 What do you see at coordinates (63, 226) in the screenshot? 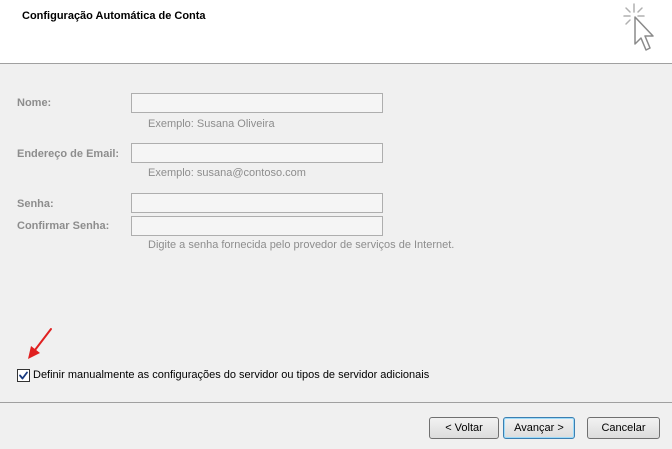
I see `confirm-password-label: Confirmar Senha:` at bounding box center [63, 226].